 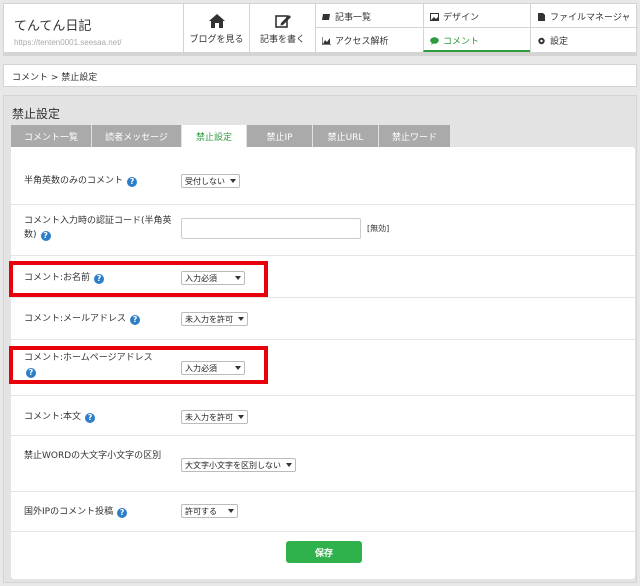 What do you see at coordinates (434, 17) in the screenshot?
I see `image-icon` at bounding box center [434, 17].